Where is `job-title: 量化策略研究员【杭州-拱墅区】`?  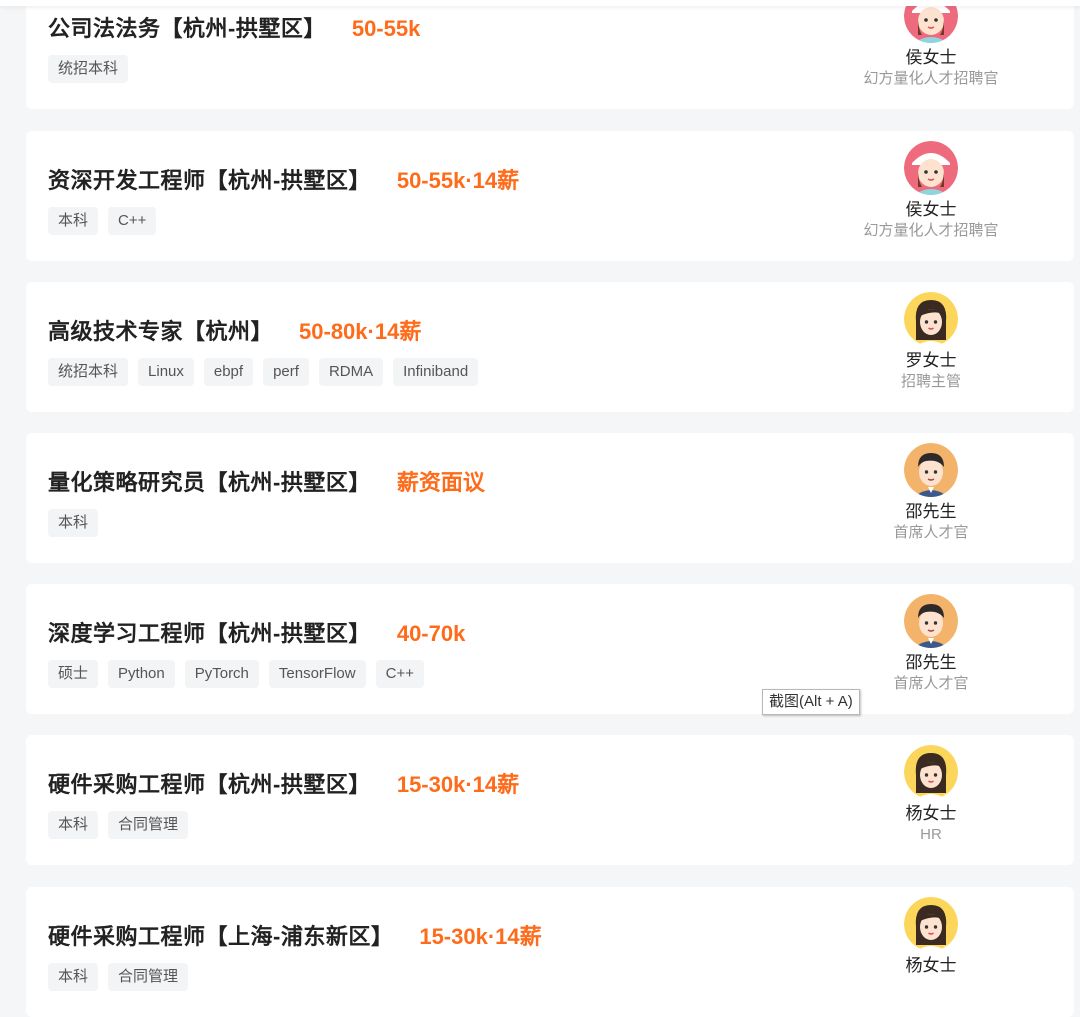 job-title: 量化策略研究员【杭州-拱墅区】 is located at coordinates (209, 481).